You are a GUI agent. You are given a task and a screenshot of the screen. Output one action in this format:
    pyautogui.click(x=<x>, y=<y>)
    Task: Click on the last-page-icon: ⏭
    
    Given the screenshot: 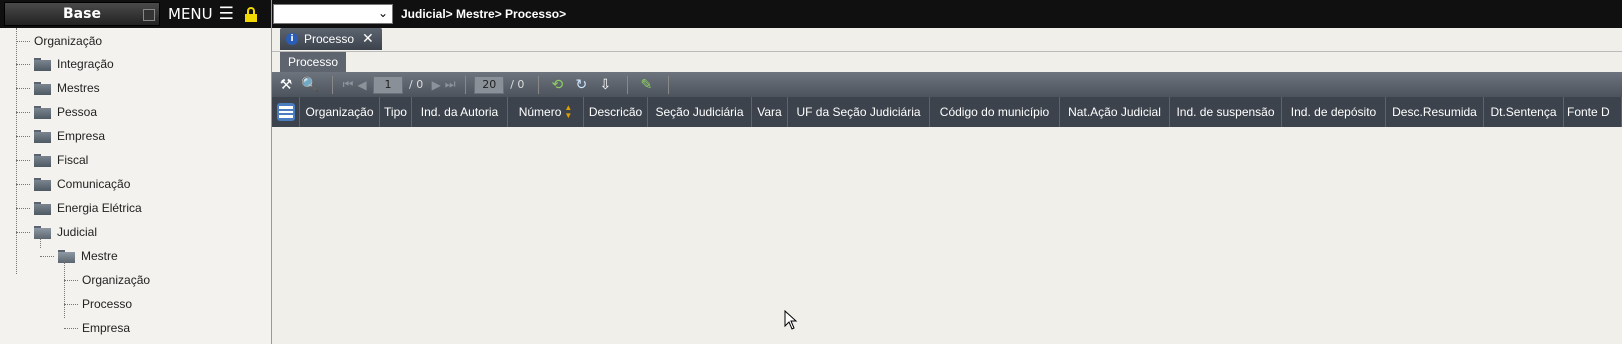 What is the action you would take?
    pyautogui.click(x=450, y=84)
    